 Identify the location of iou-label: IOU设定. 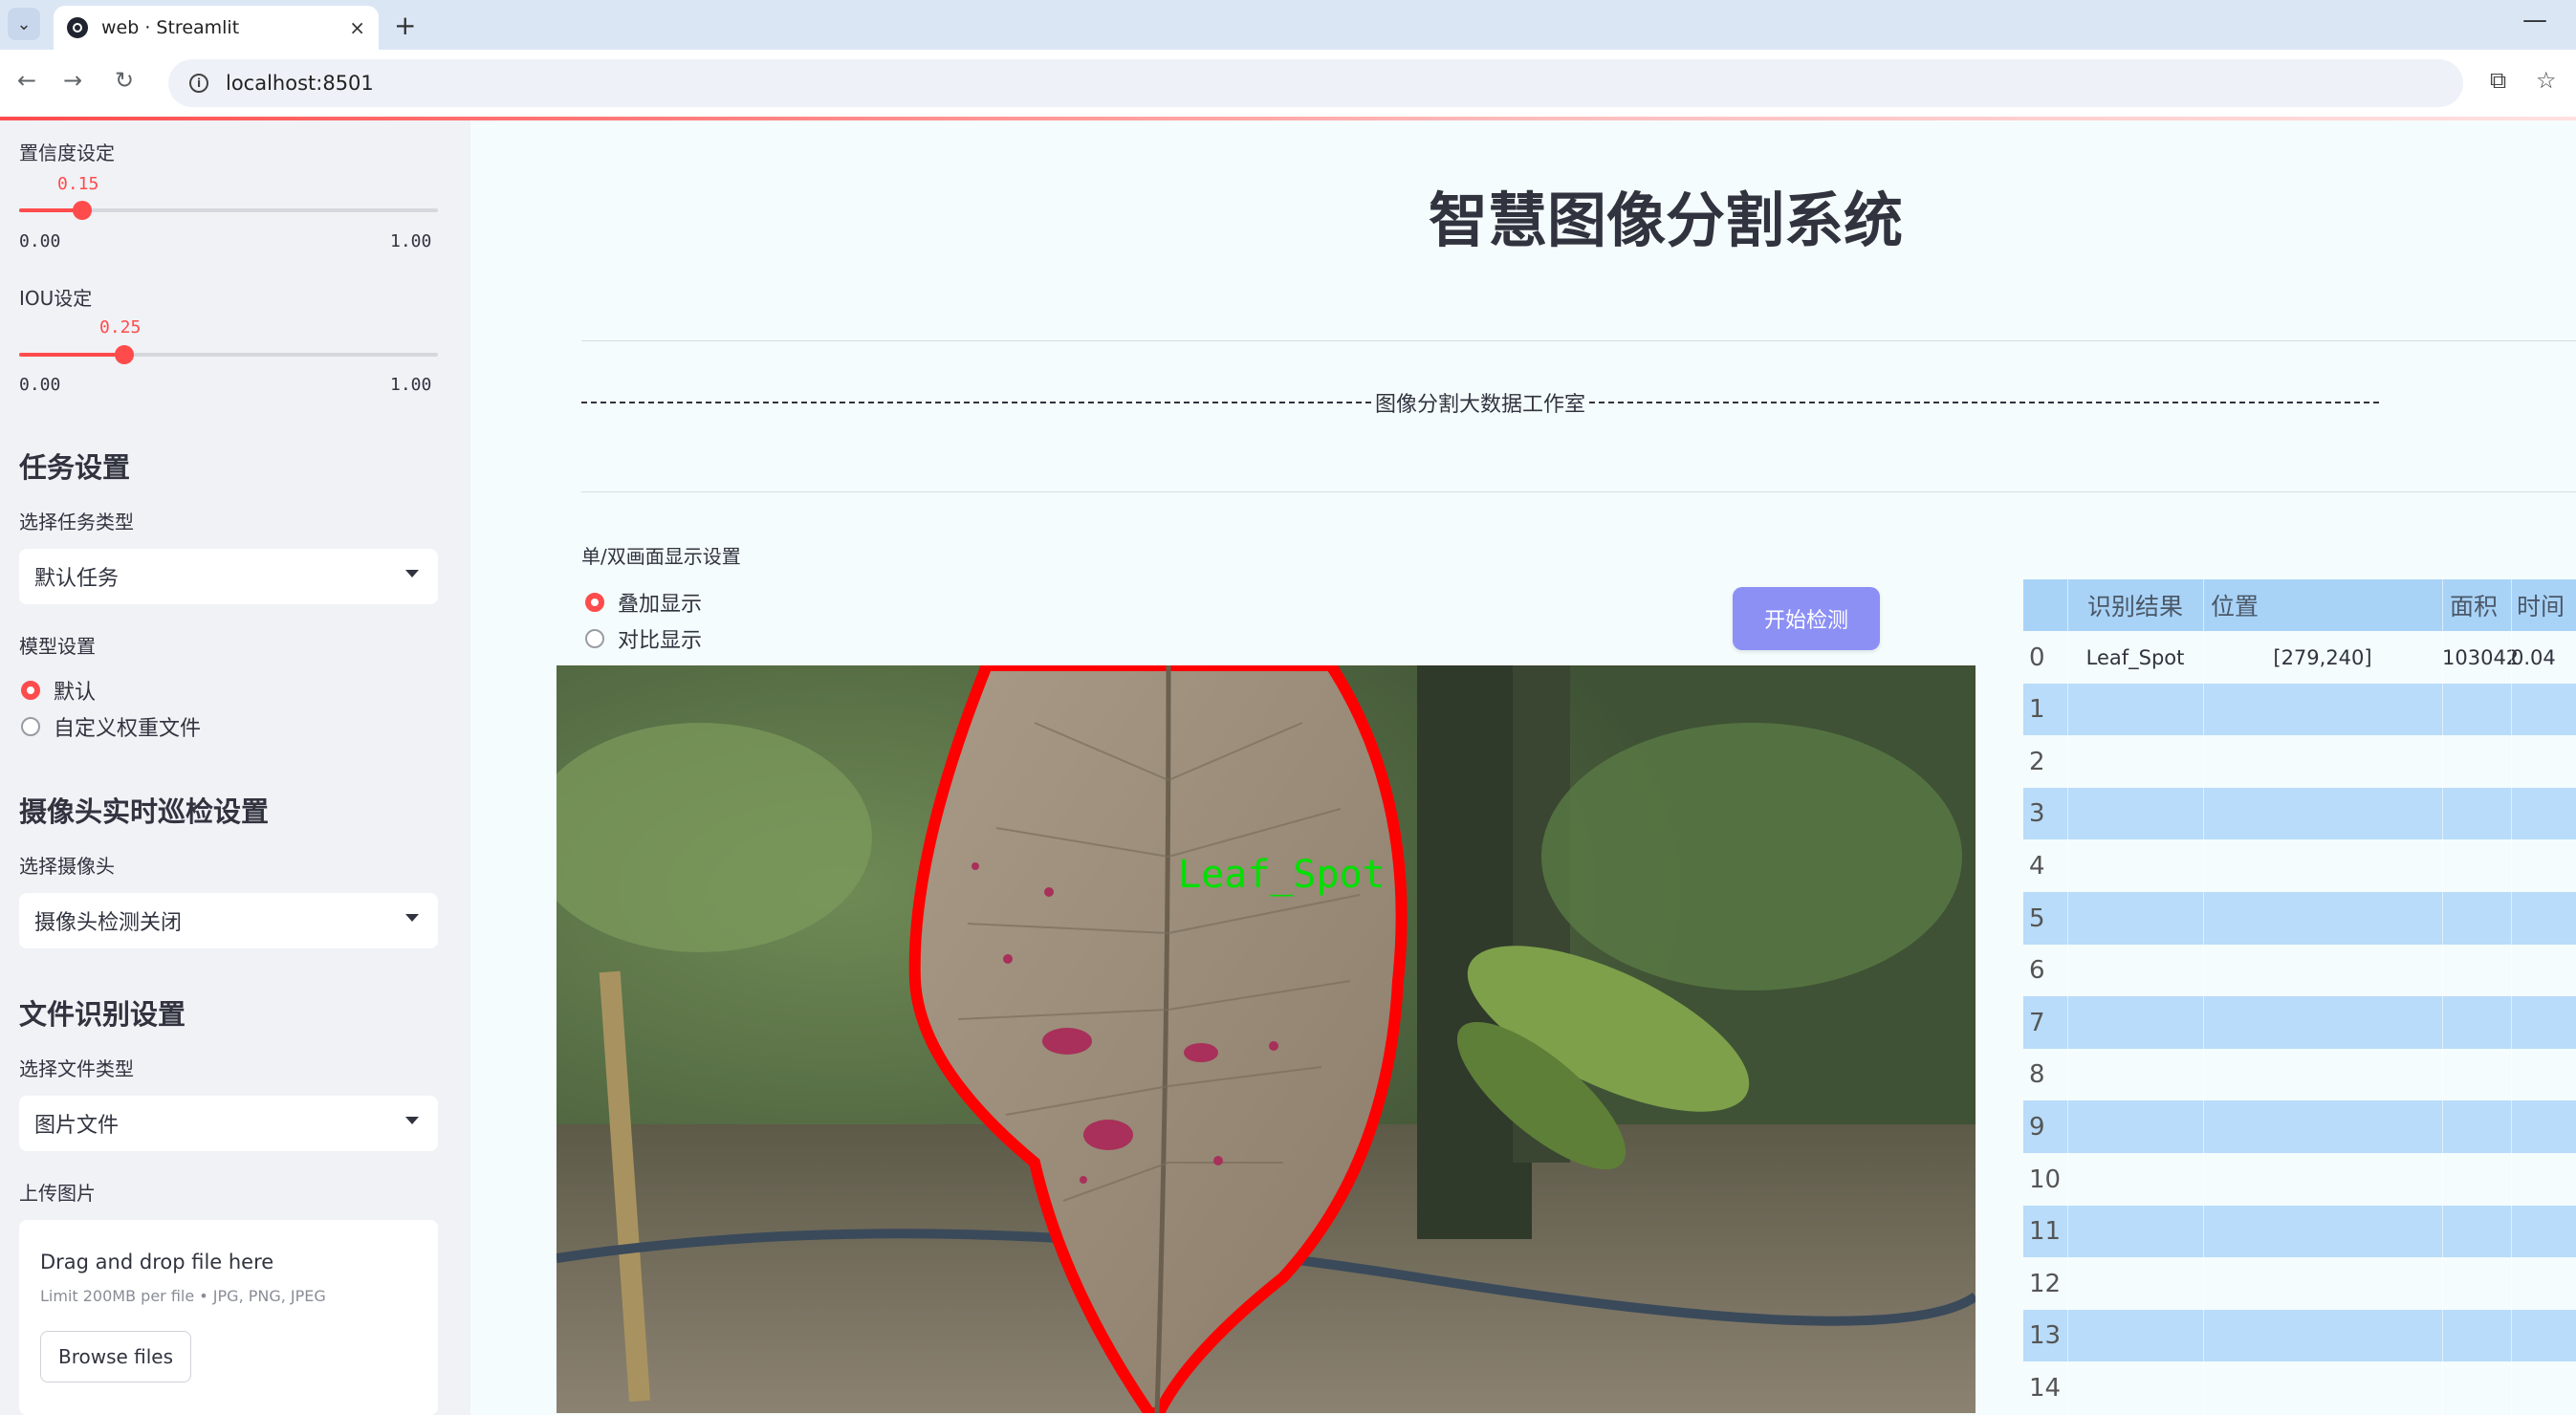
(56, 298).